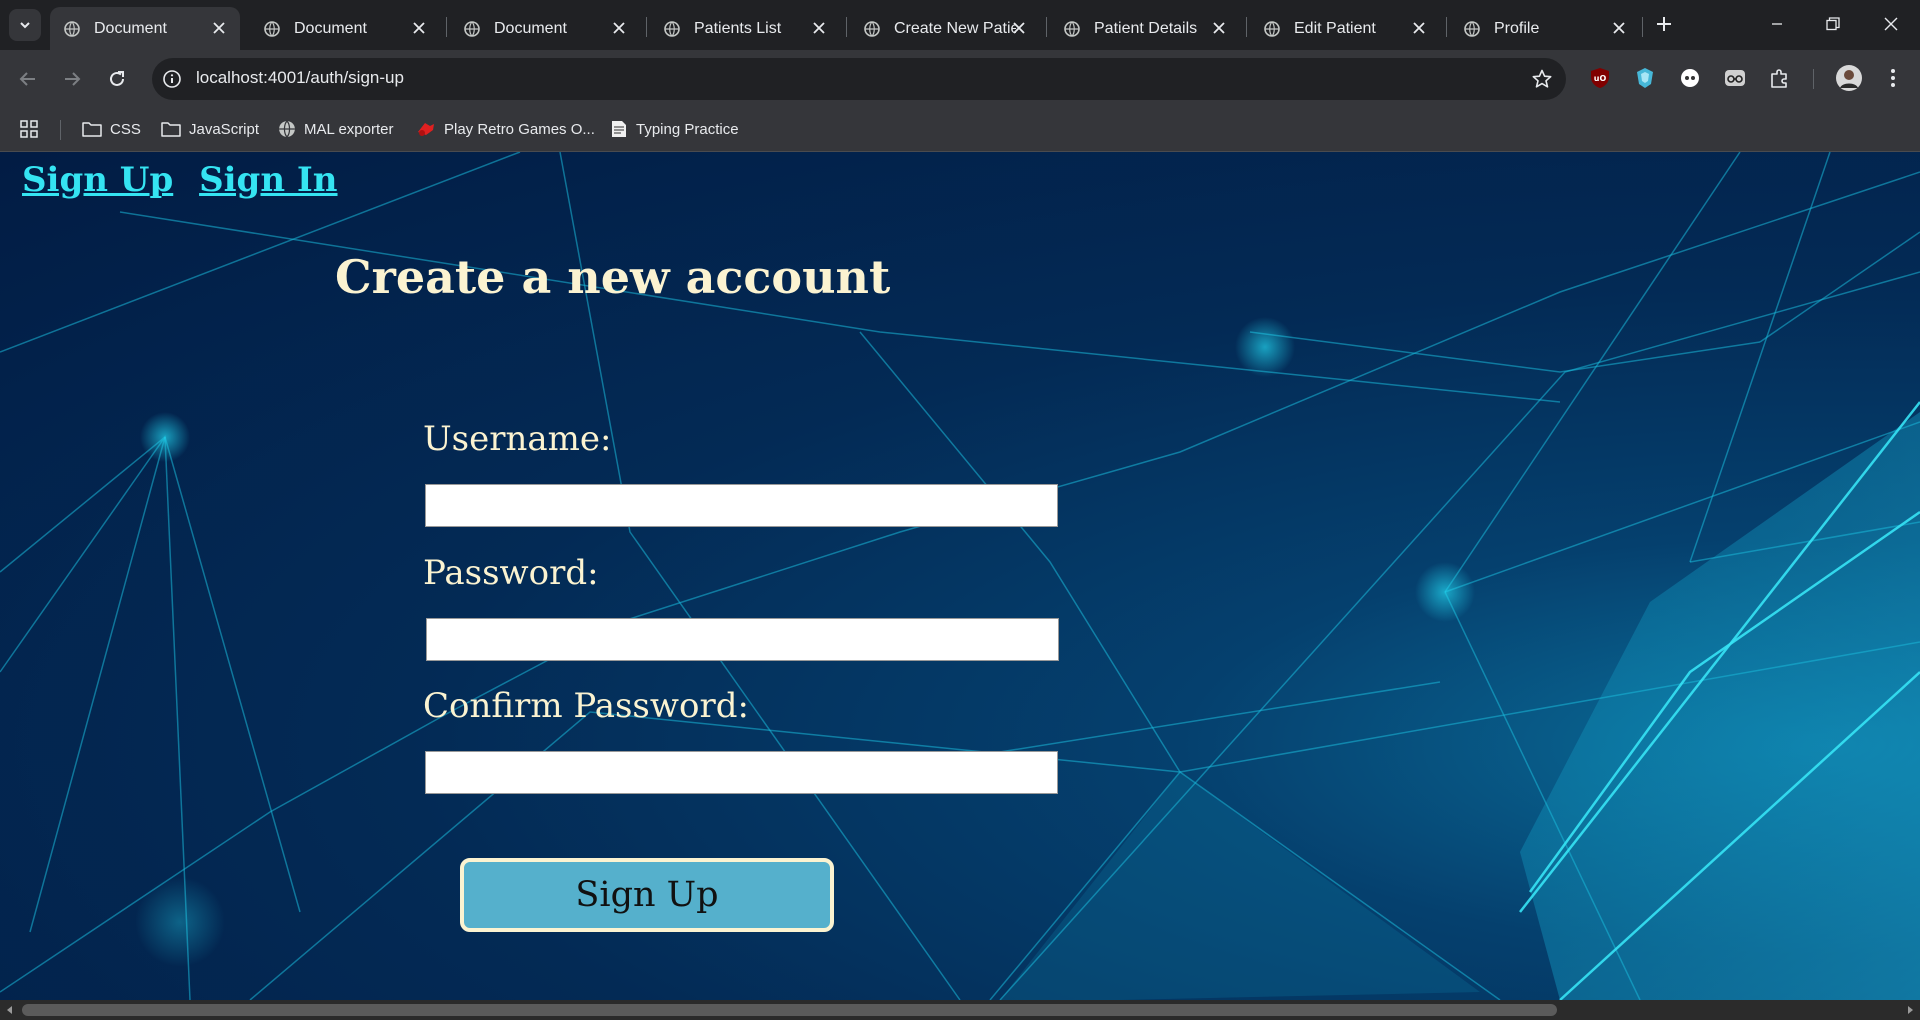  Describe the element at coordinates (859, 79) in the screenshot. I see `address-bar: localhost:4001/auth/sign-up` at that location.